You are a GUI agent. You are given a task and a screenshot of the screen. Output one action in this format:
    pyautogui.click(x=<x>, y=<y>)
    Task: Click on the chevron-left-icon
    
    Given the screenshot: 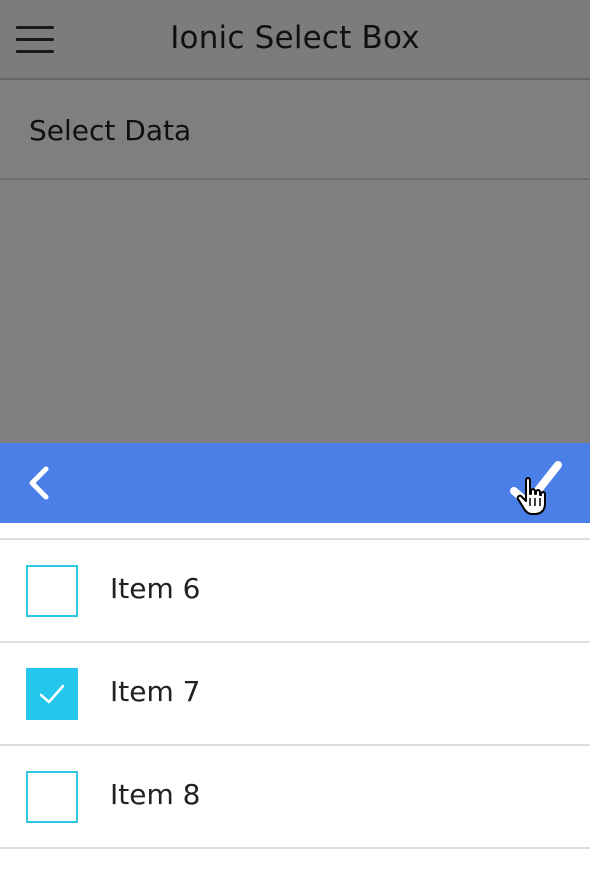 What is the action you would take?
    pyautogui.click(x=40, y=483)
    